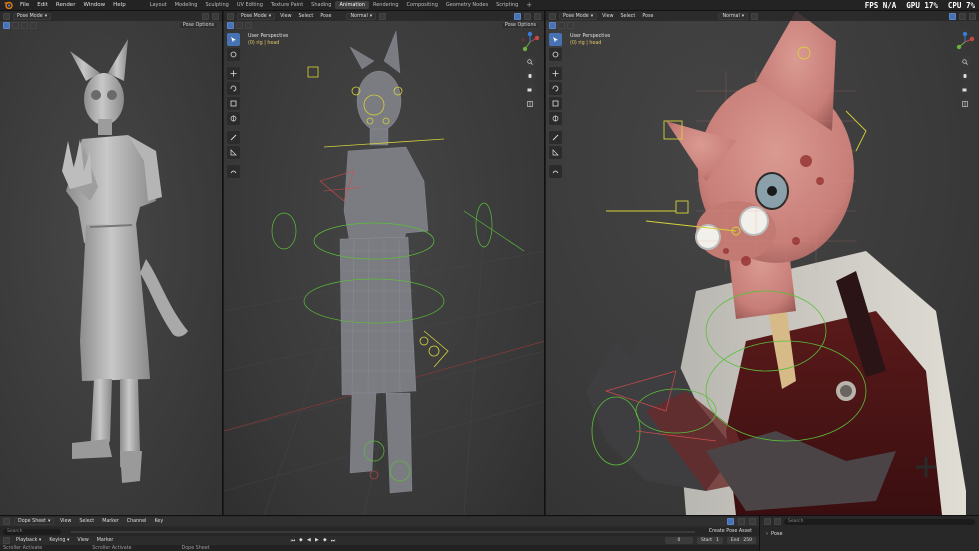  What do you see at coordinates (34, 521) in the screenshot?
I see `editor-mode-dropdown: Dope Sheet ▾` at bounding box center [34, 521].